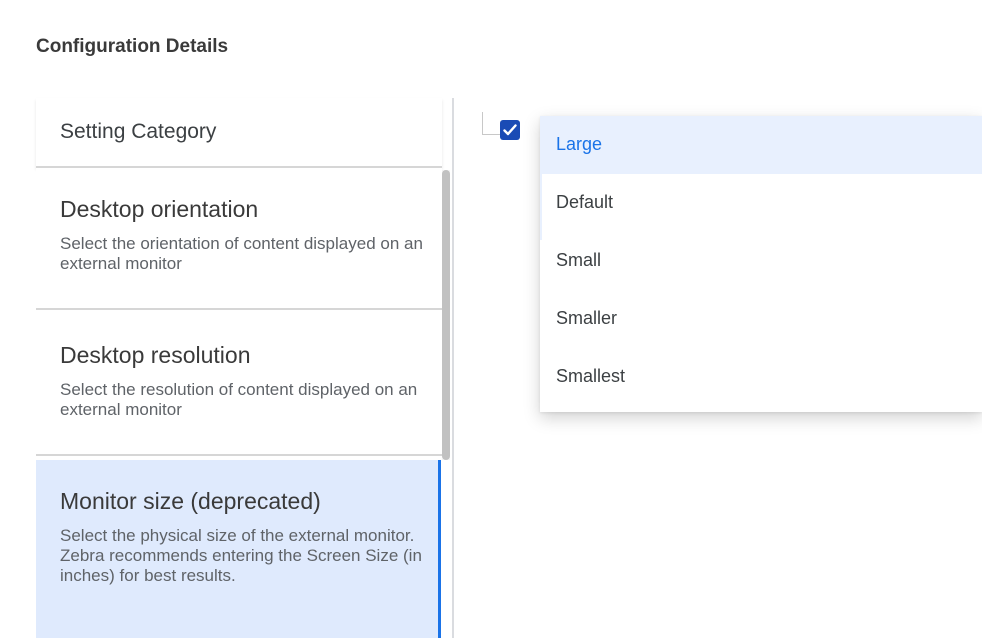 The image size is (982, 638). What do you see at coordinates (132, 46) in the screenshot?
I see `page-title: Configuration Details` at bounding box center [132, 46].